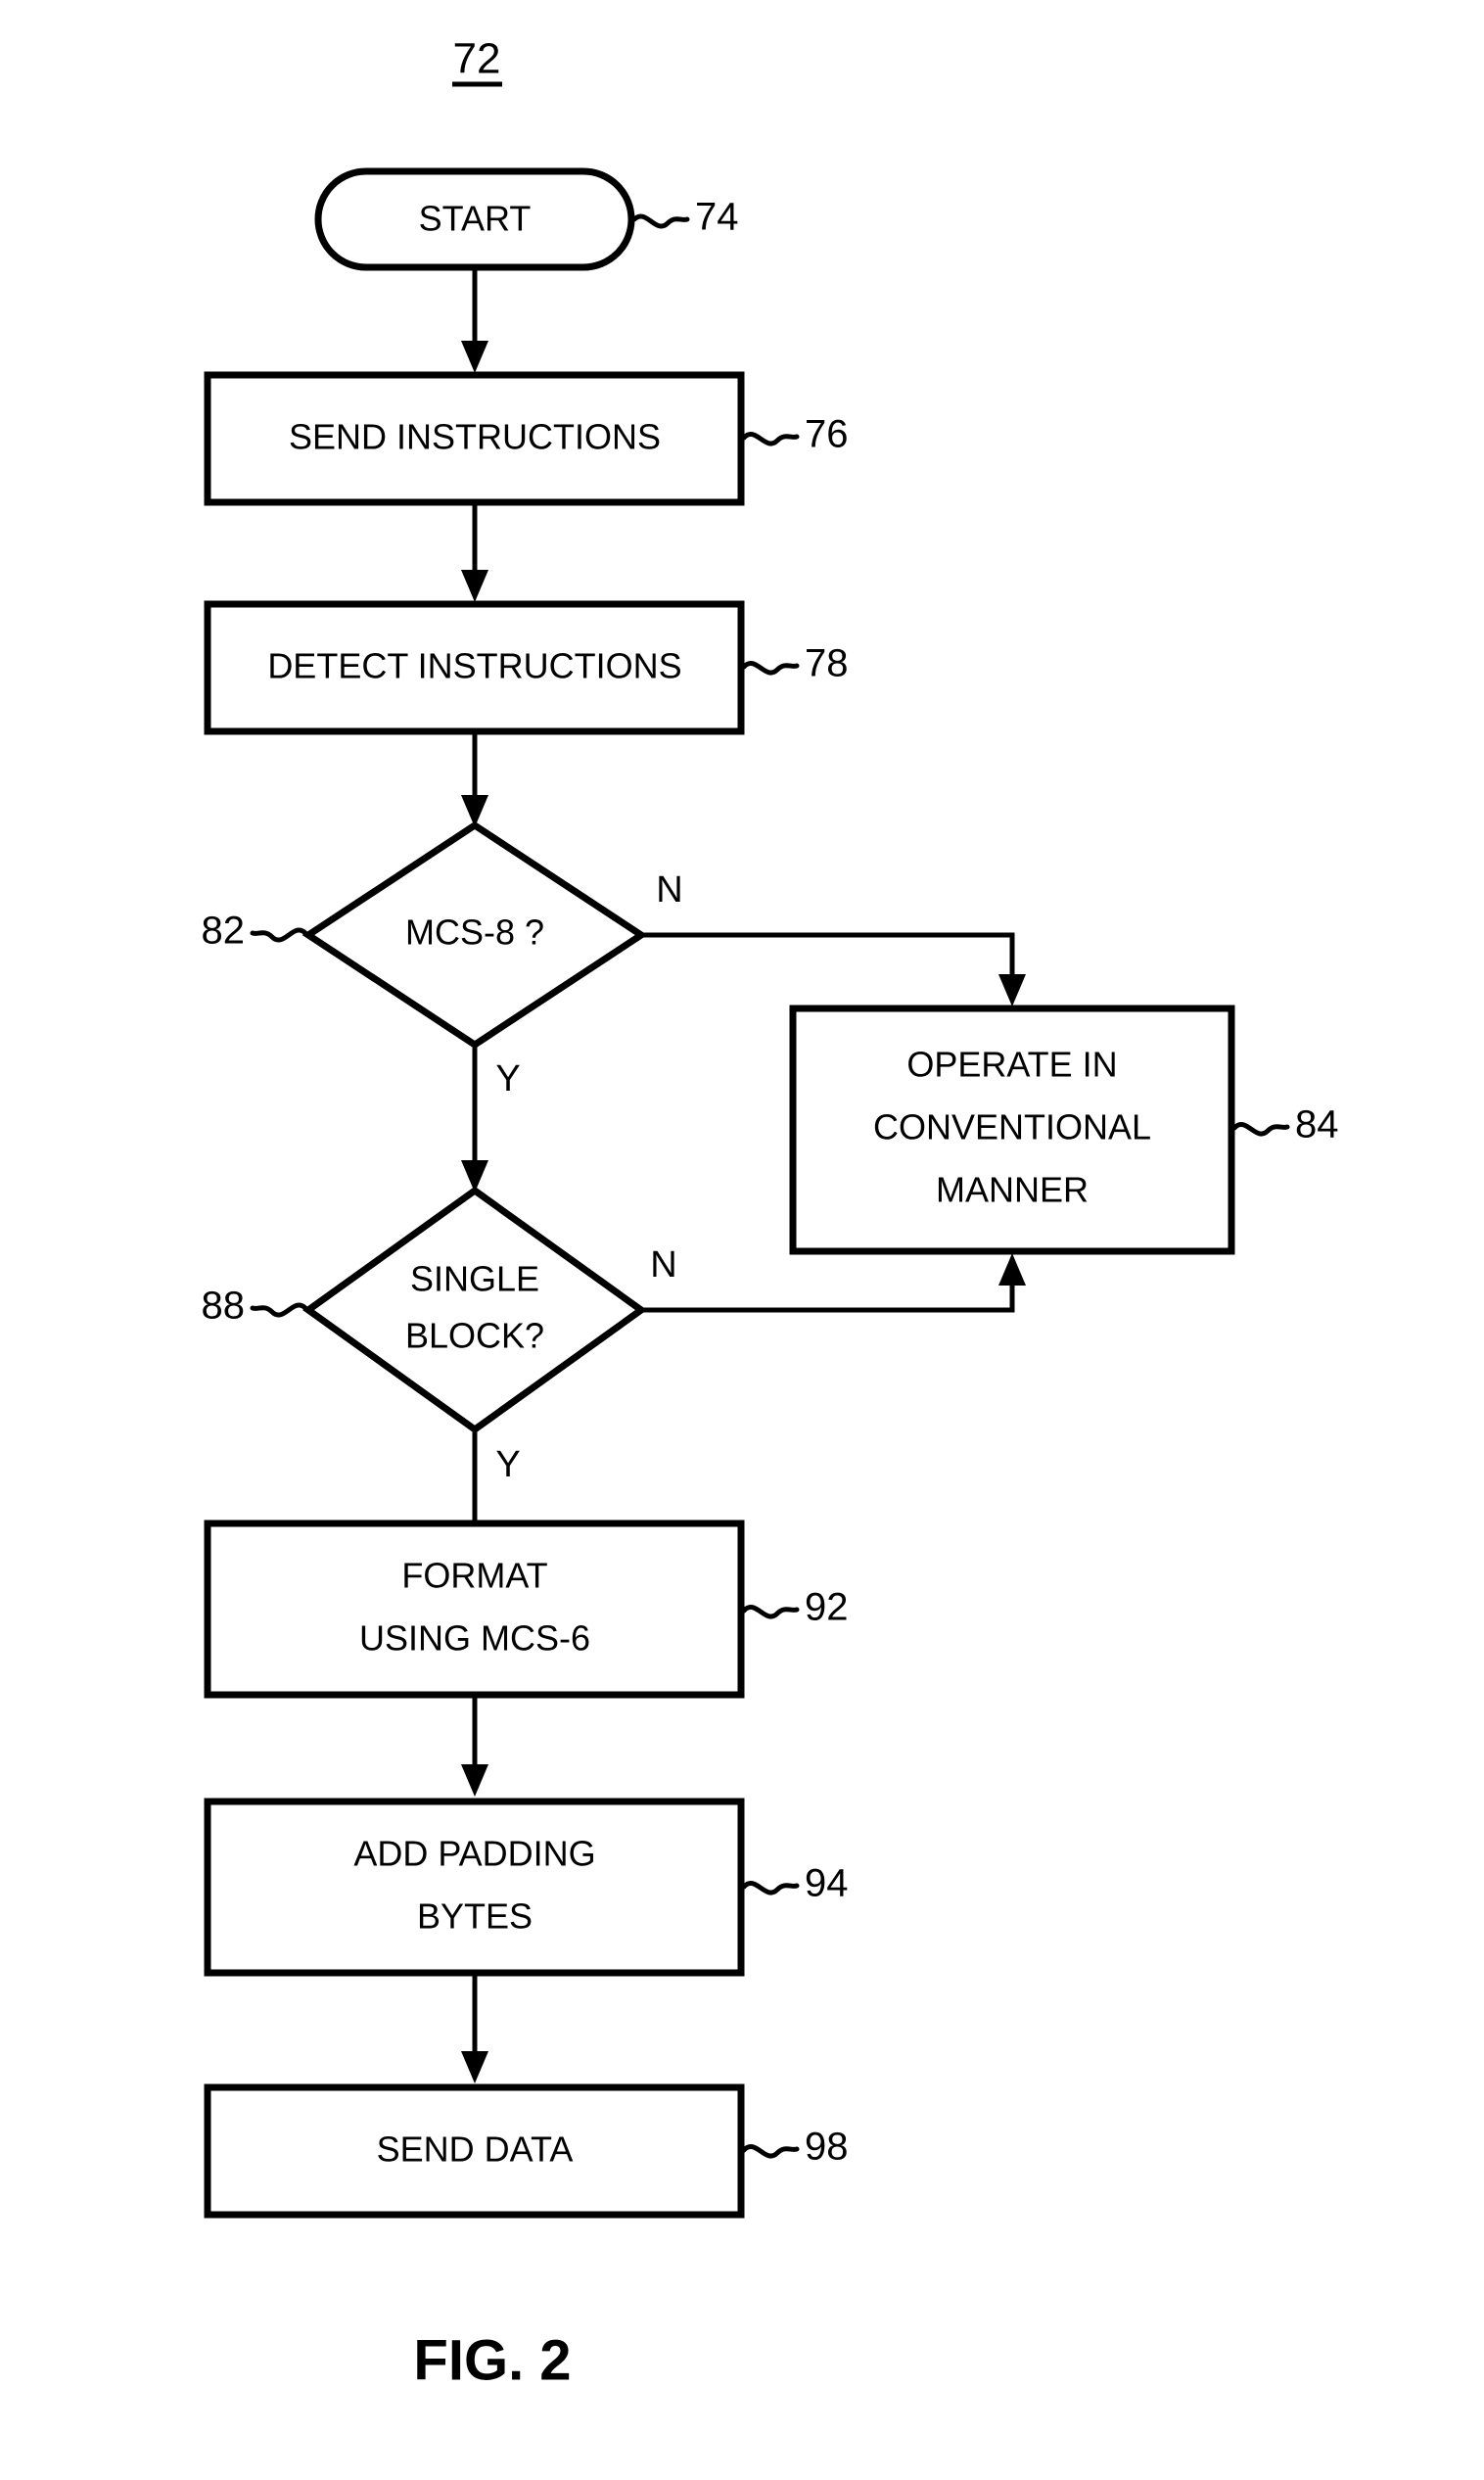 The height and width of the screenshot is (2480, 1484). Describe the element at coordinates (474, 2028) in the screenshot. I see `edge-padding-to-send-data` at that location.